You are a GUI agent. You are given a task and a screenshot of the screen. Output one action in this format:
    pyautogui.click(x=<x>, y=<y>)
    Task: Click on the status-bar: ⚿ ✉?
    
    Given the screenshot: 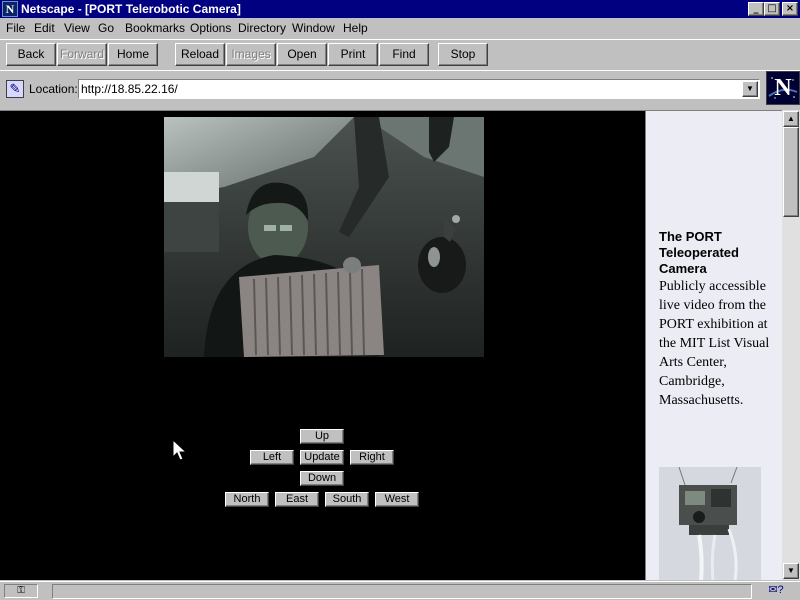 What is the action you would take?
    pyautogui.click(x=400, y=590)
    